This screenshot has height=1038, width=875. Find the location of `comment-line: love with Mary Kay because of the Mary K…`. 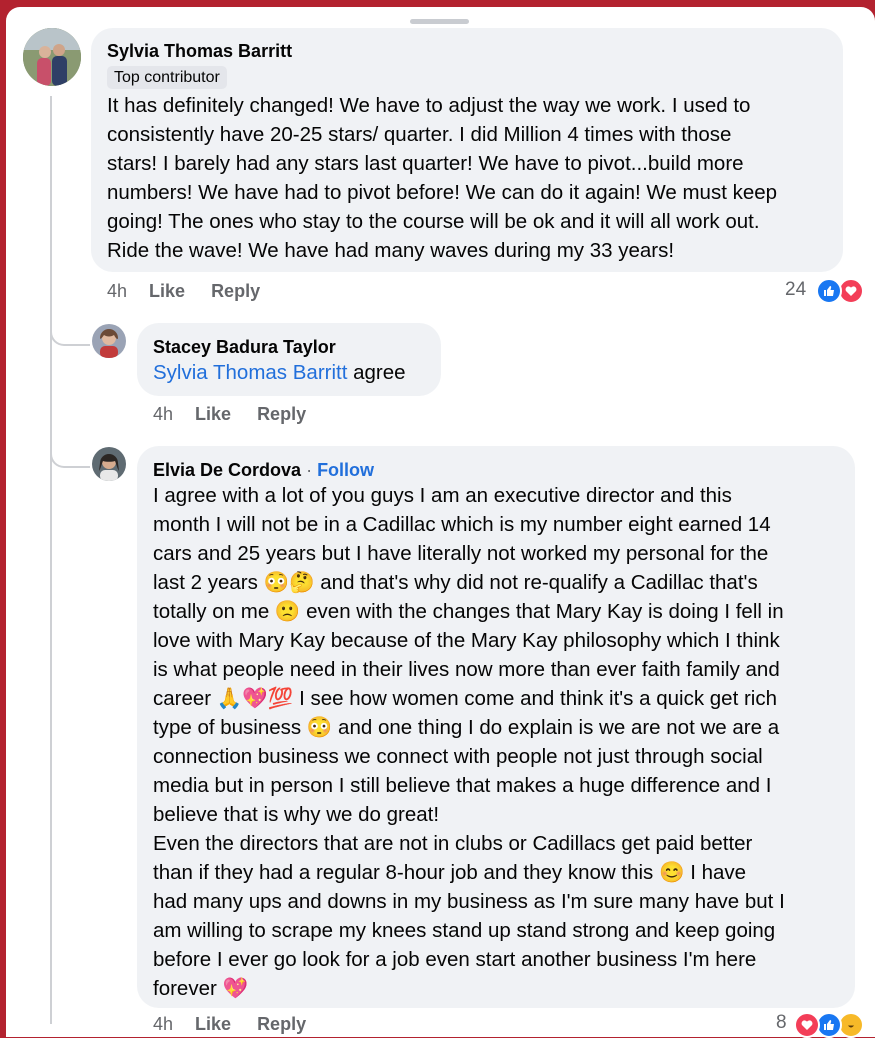

comment-line: love with Mary Kay because of the Mary K… is located at coordinates (466, 640).